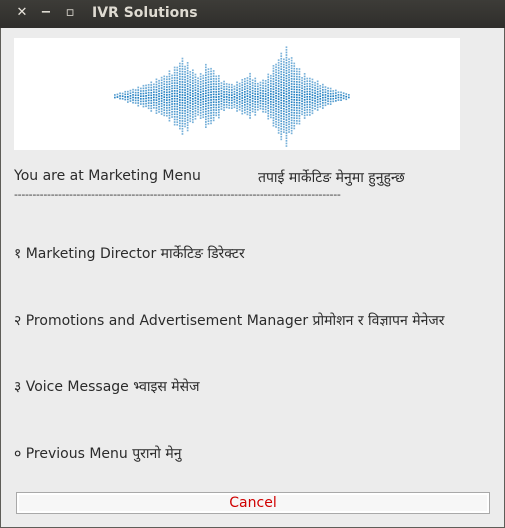 This screenshot has width=505, height=528. What do you see at coordinates (0, 278) in the screenshot?
I see `window-border-left` at bounding box center [0, 278].